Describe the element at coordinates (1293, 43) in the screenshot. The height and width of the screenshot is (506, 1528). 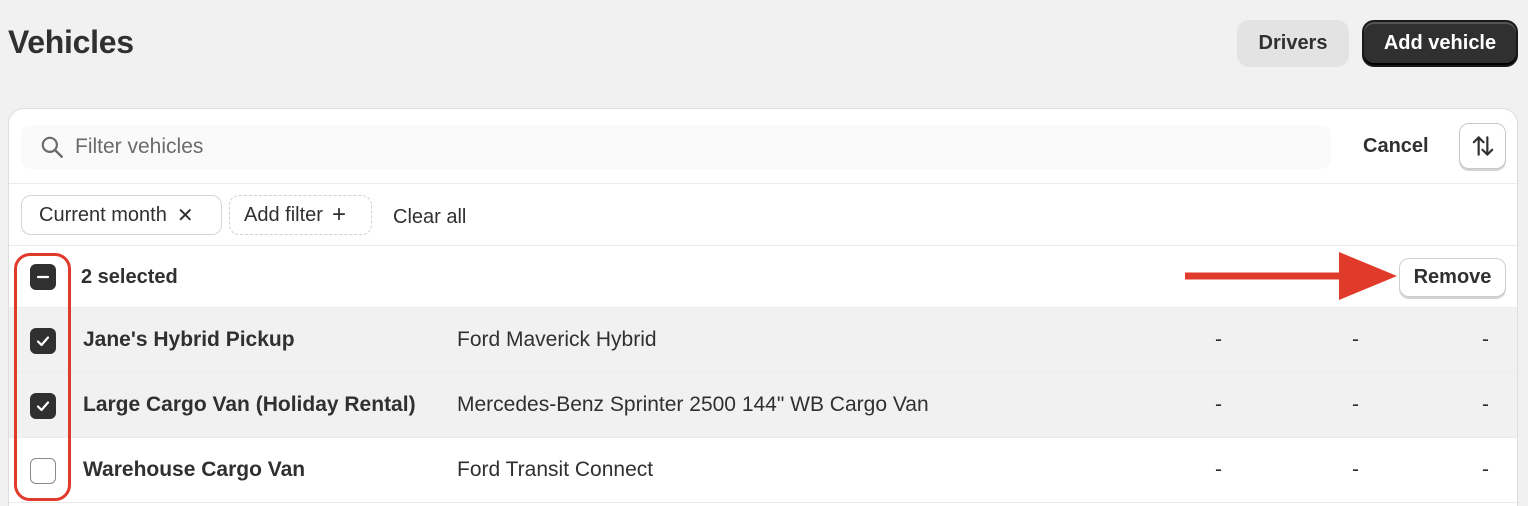
I see `drivers-button: Drivers` at that location.